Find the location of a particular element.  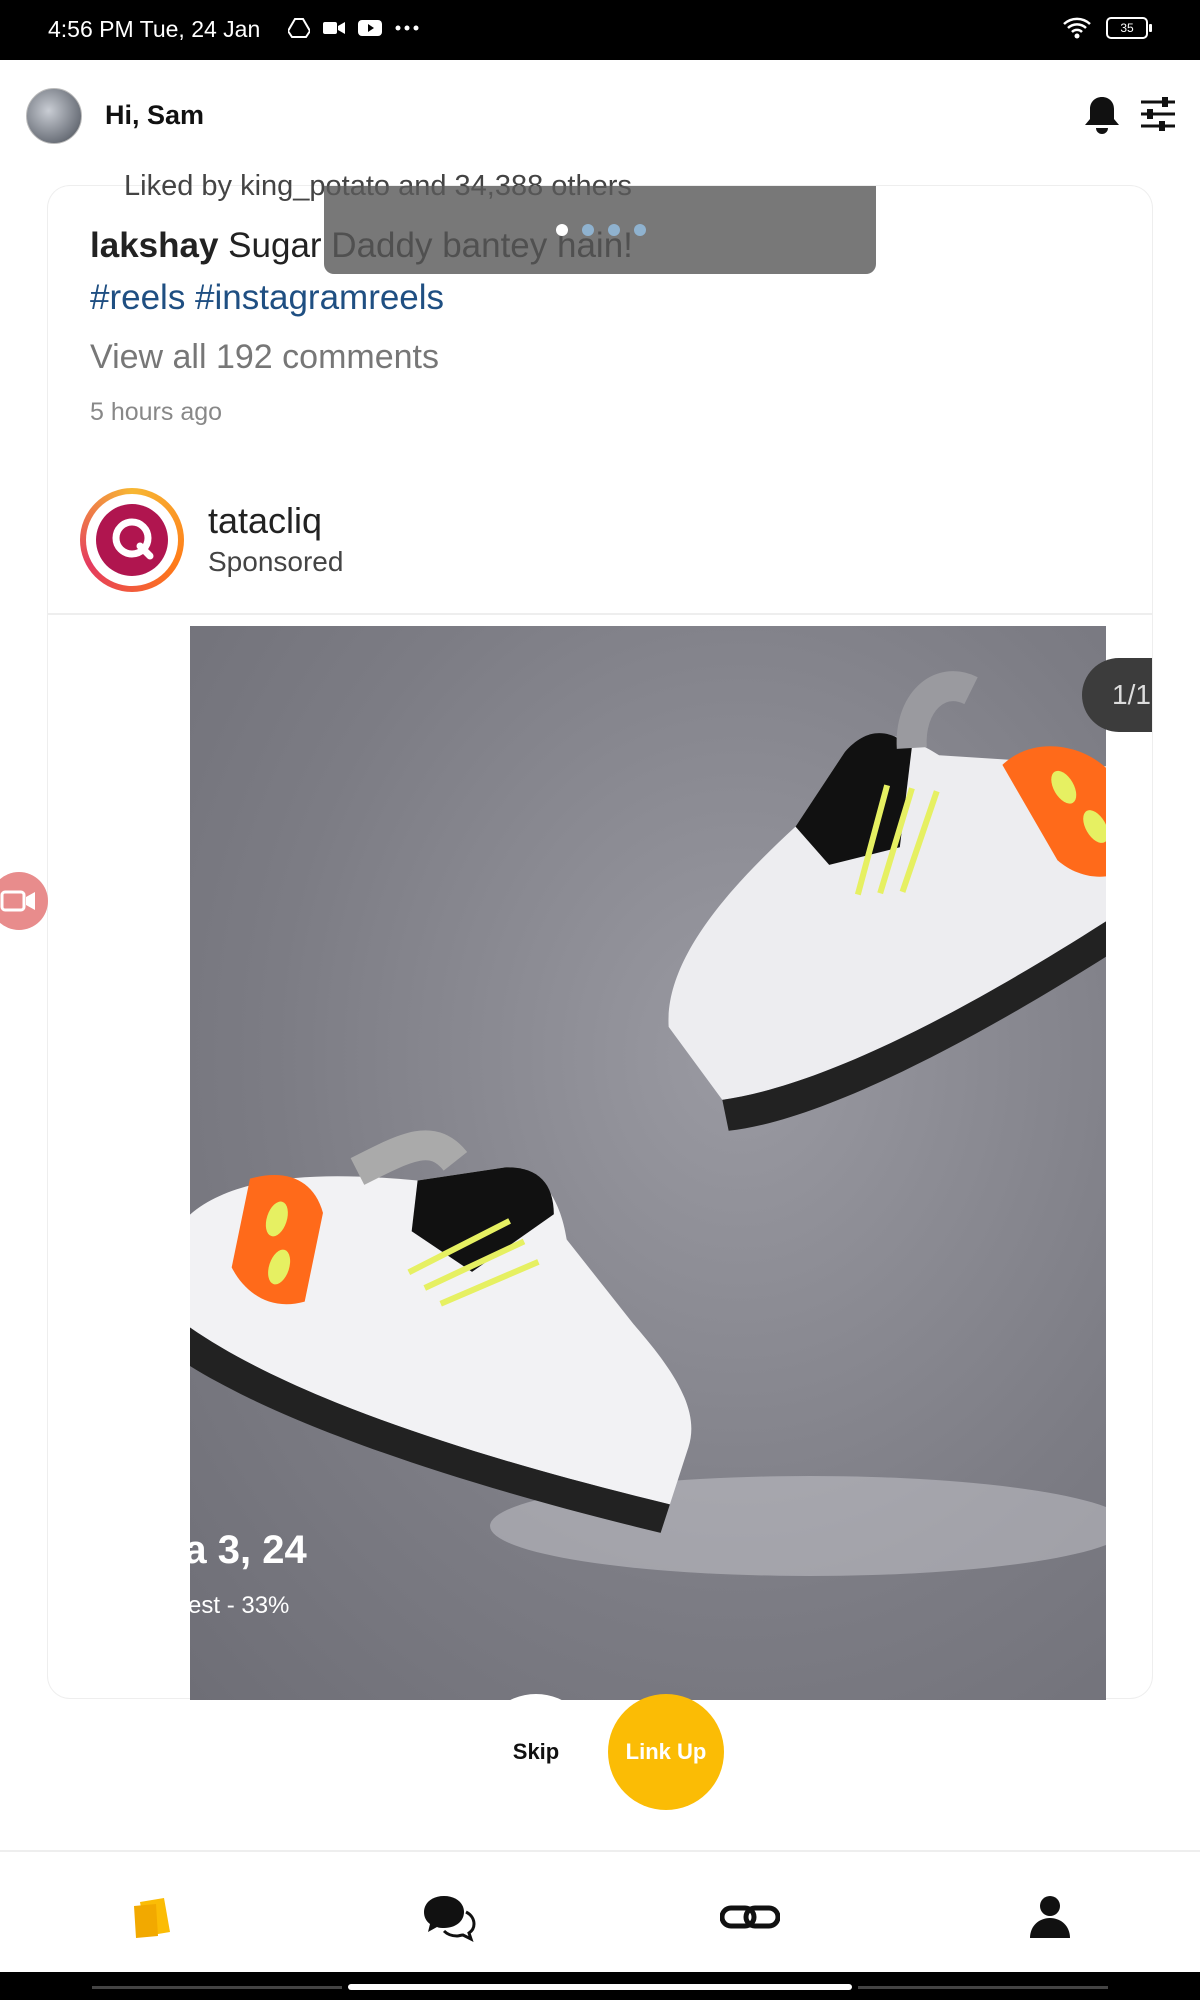

more-icon is located at coordinates (407, 28).